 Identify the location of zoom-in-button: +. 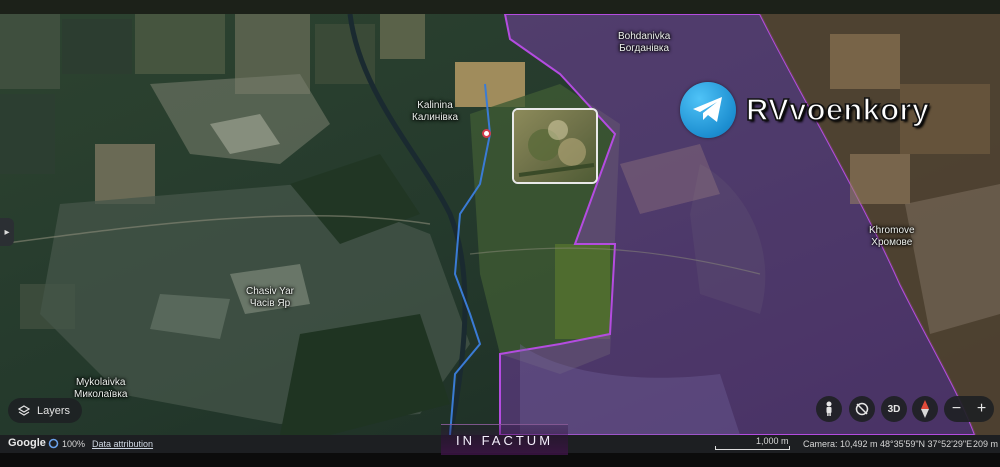
(981, 409).